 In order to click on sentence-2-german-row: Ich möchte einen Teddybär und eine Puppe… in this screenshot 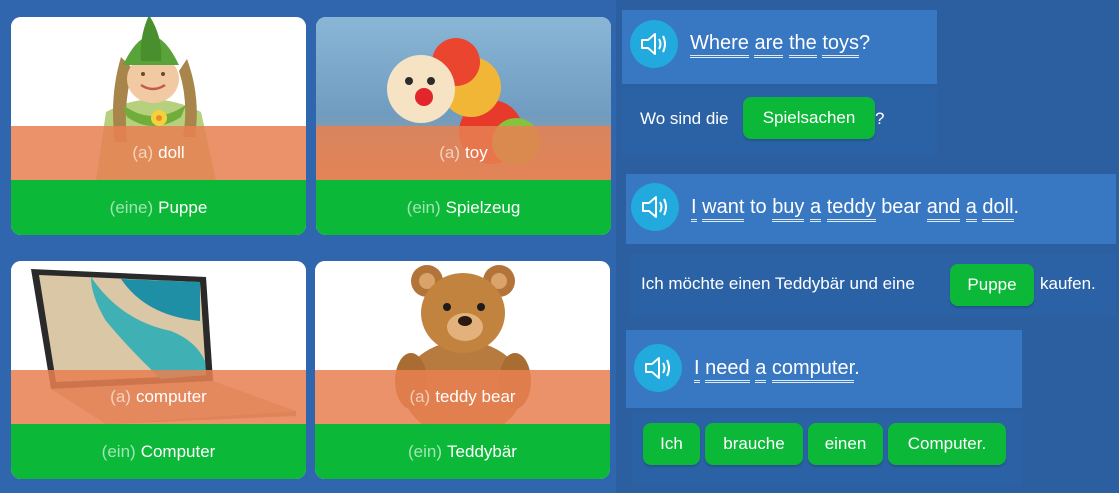, I will do `click(873, 285)`.